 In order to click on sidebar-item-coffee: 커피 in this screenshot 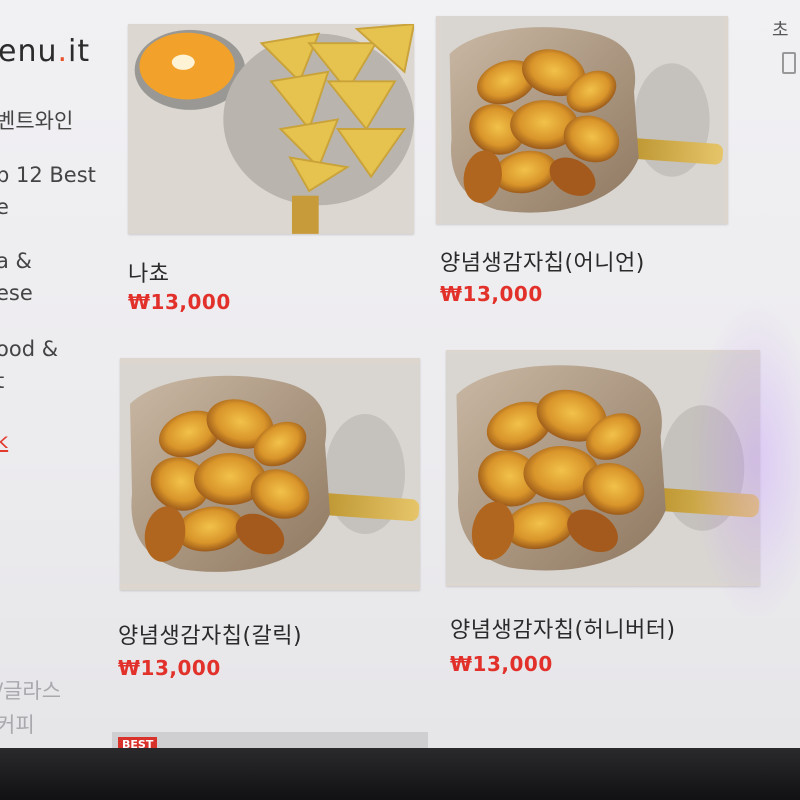, I will do `click(17, 725)`.